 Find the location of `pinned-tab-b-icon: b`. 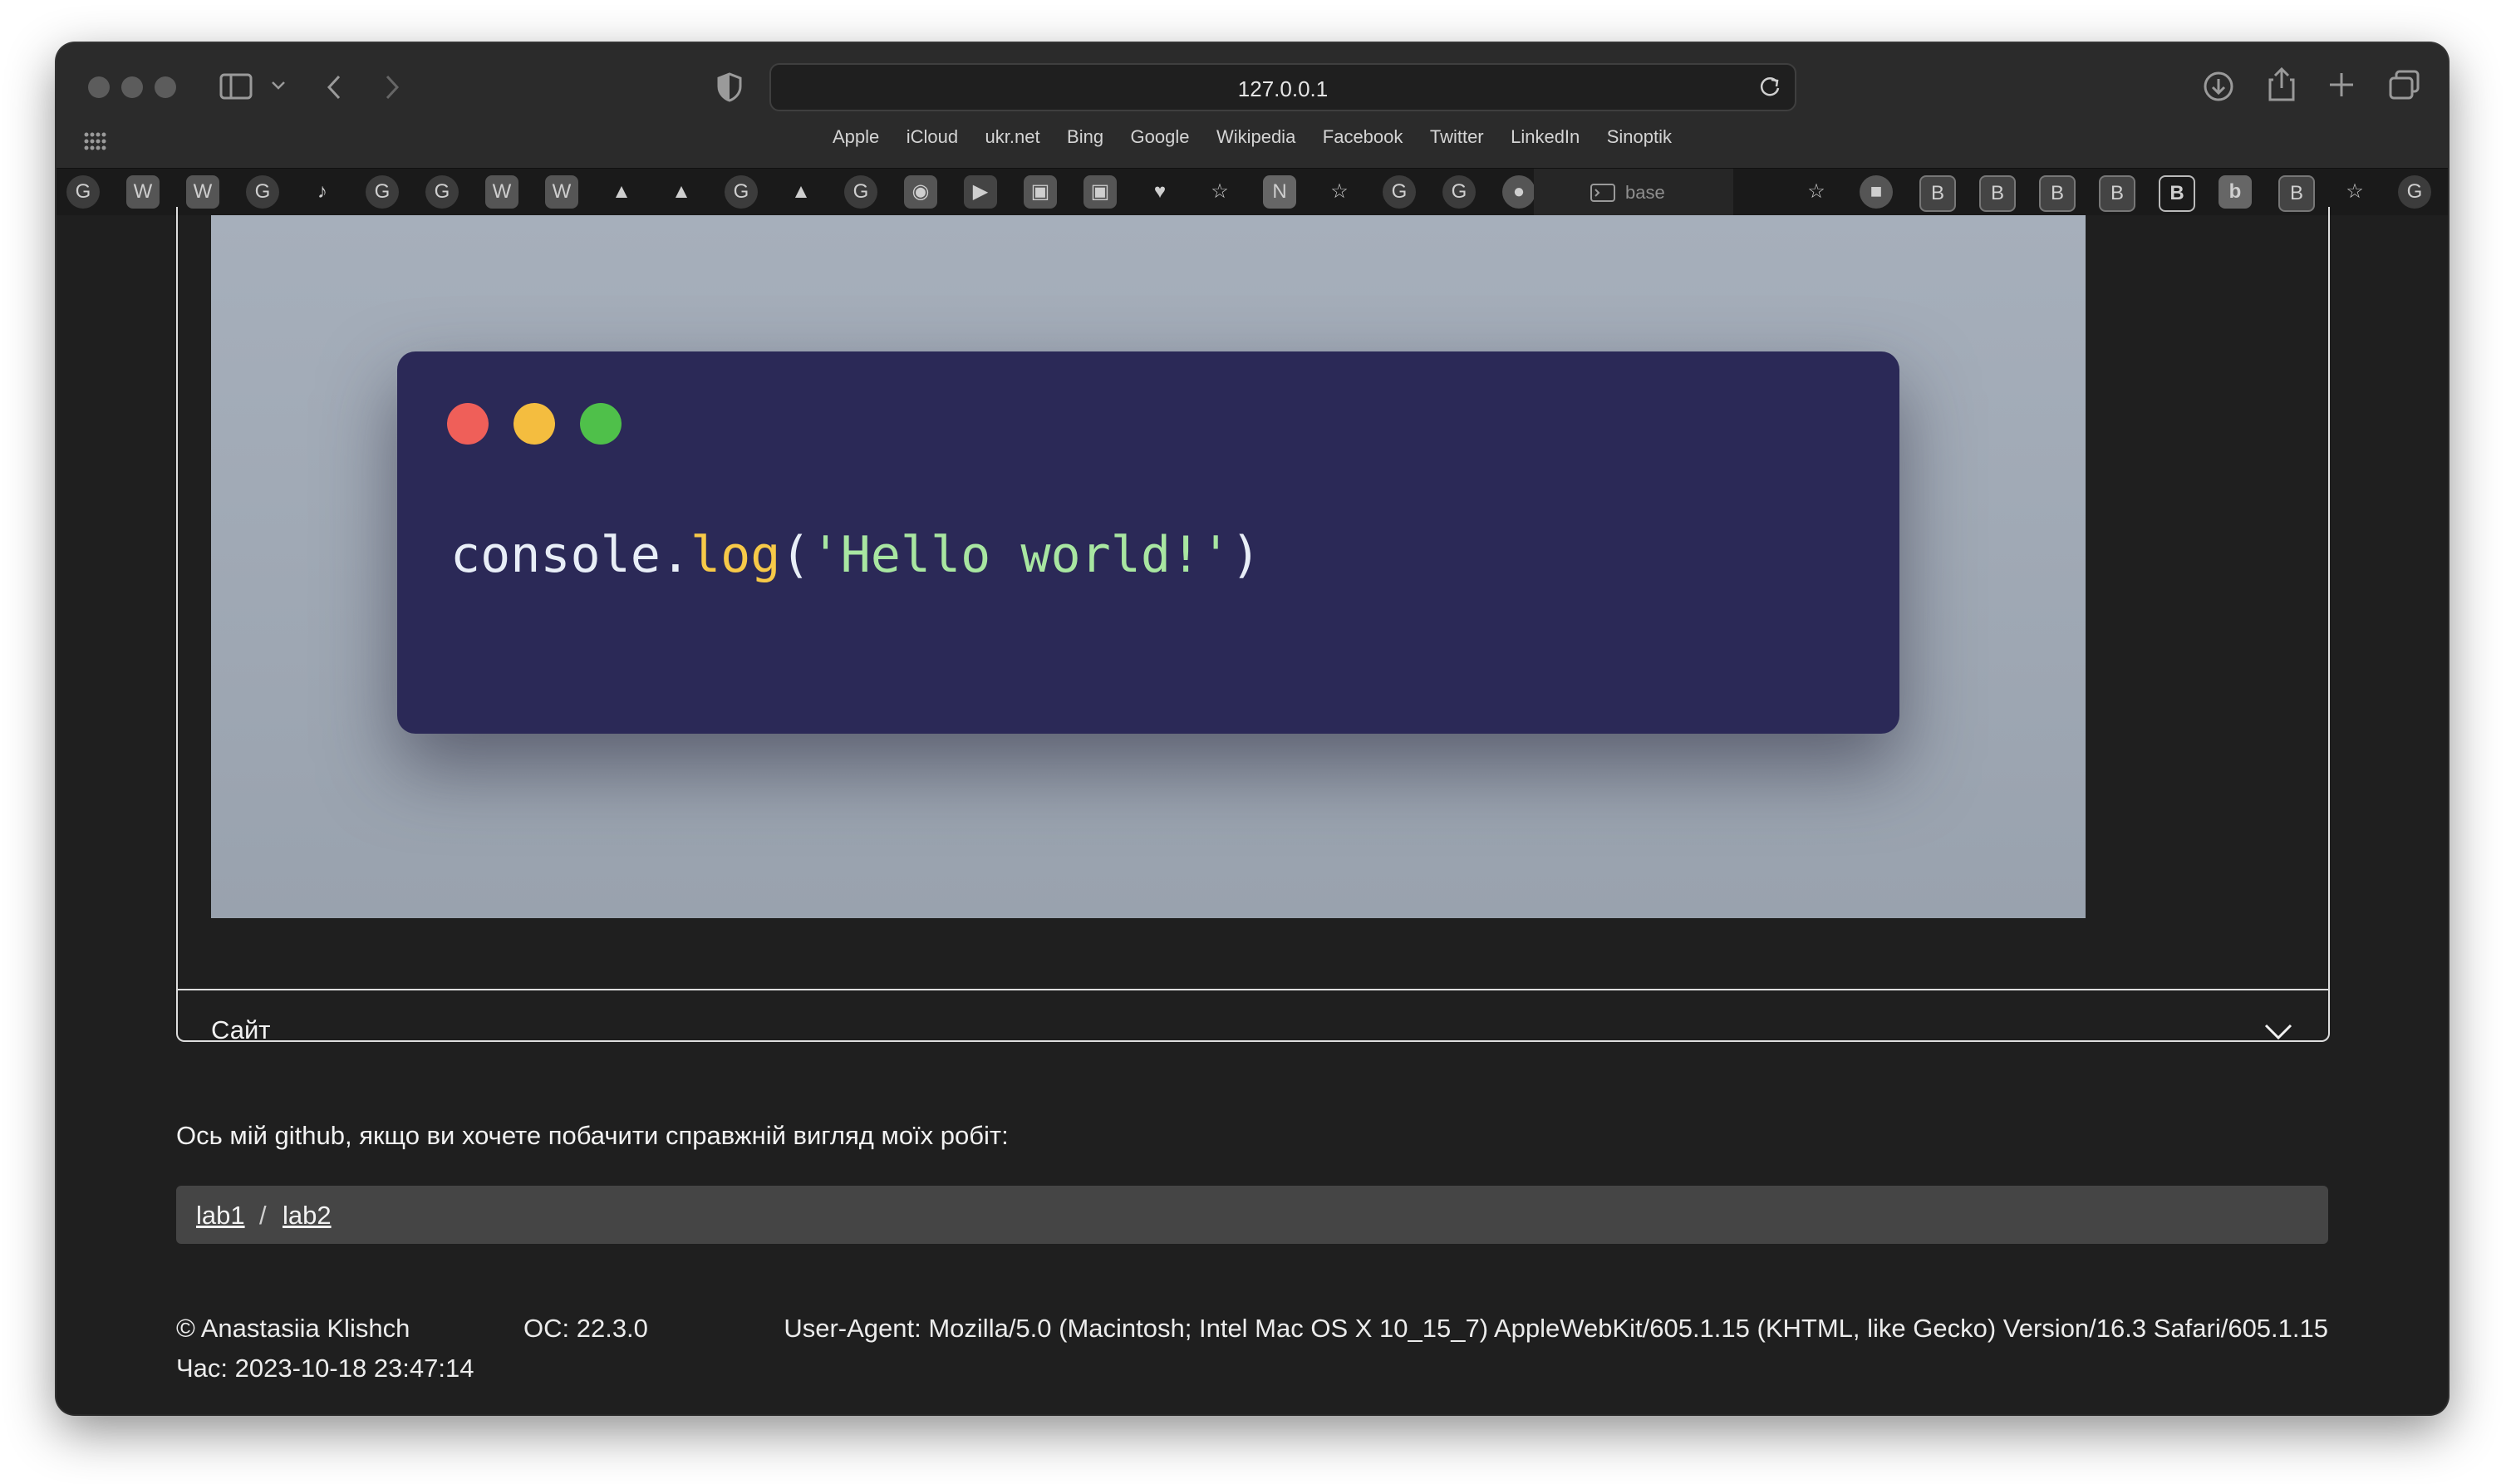

pinned-tab-b-icon: b is located at coordinates (2235, 192).